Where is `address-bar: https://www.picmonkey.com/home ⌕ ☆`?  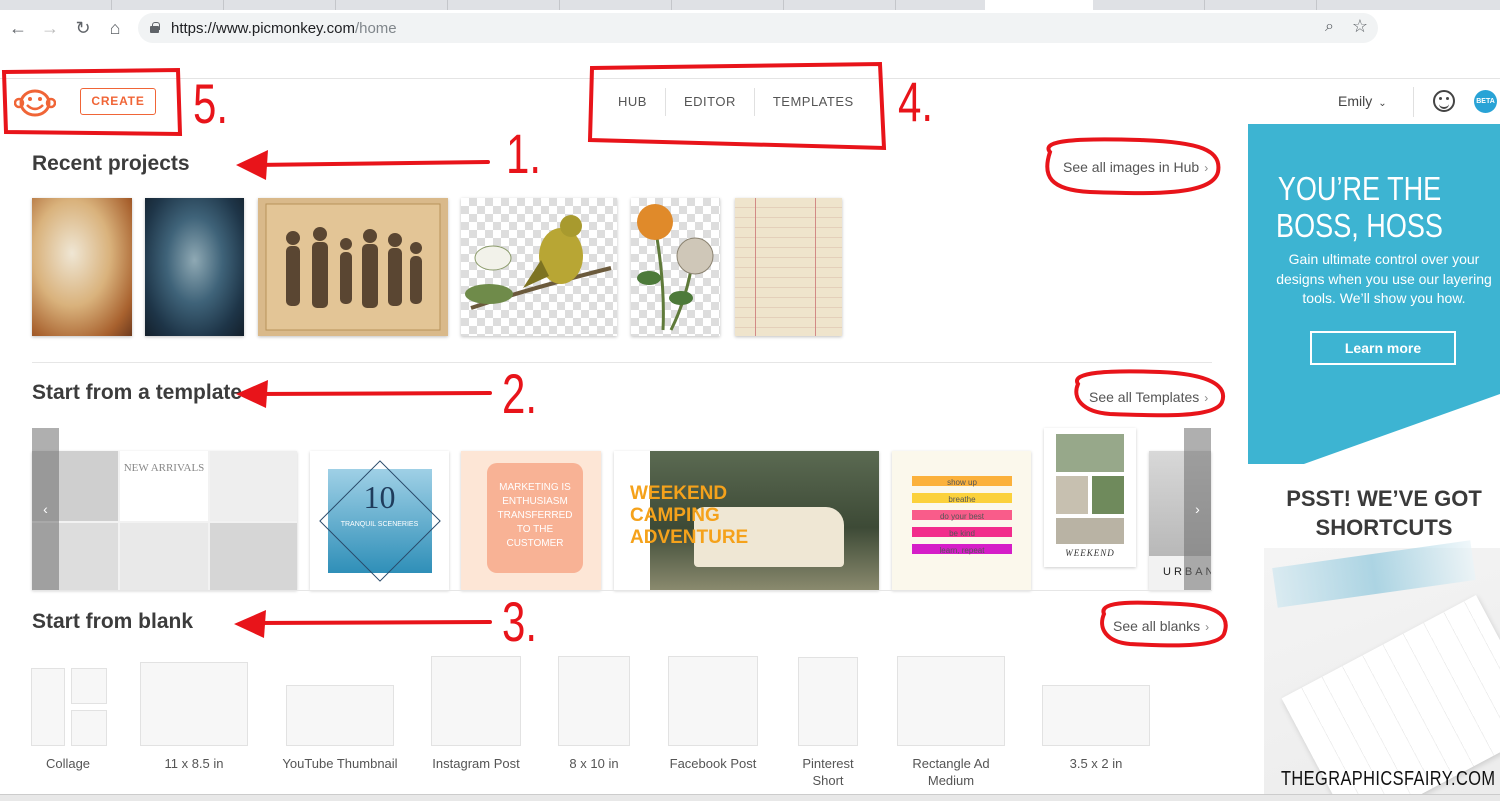
address-bar: https://www.picmonkey.com/home ⌕ ☆ is located at coordinates (758, 28).